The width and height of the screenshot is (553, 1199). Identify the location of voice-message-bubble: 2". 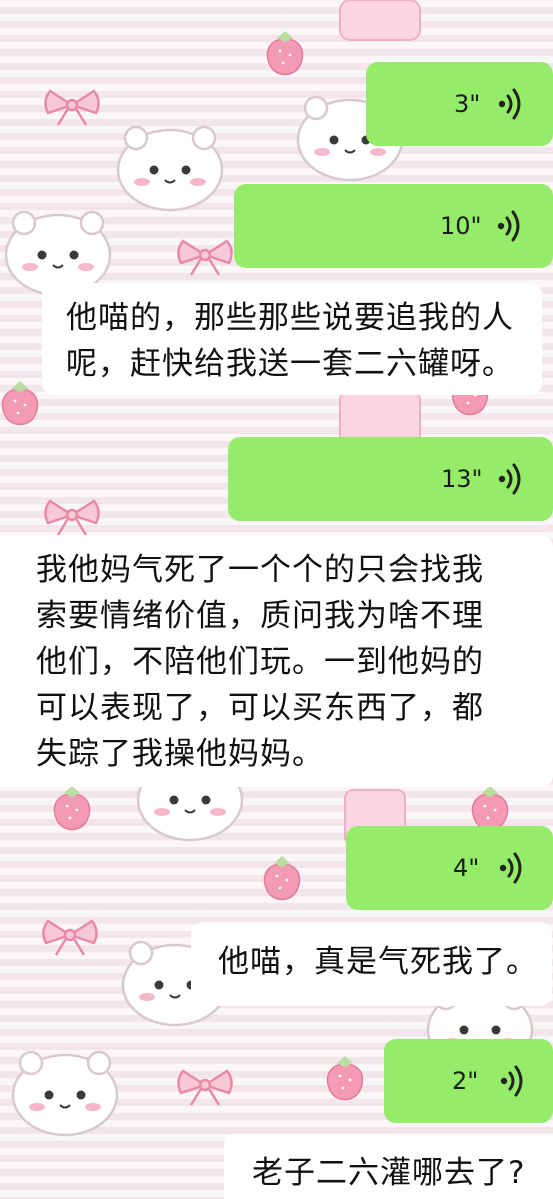
(468, 1081).